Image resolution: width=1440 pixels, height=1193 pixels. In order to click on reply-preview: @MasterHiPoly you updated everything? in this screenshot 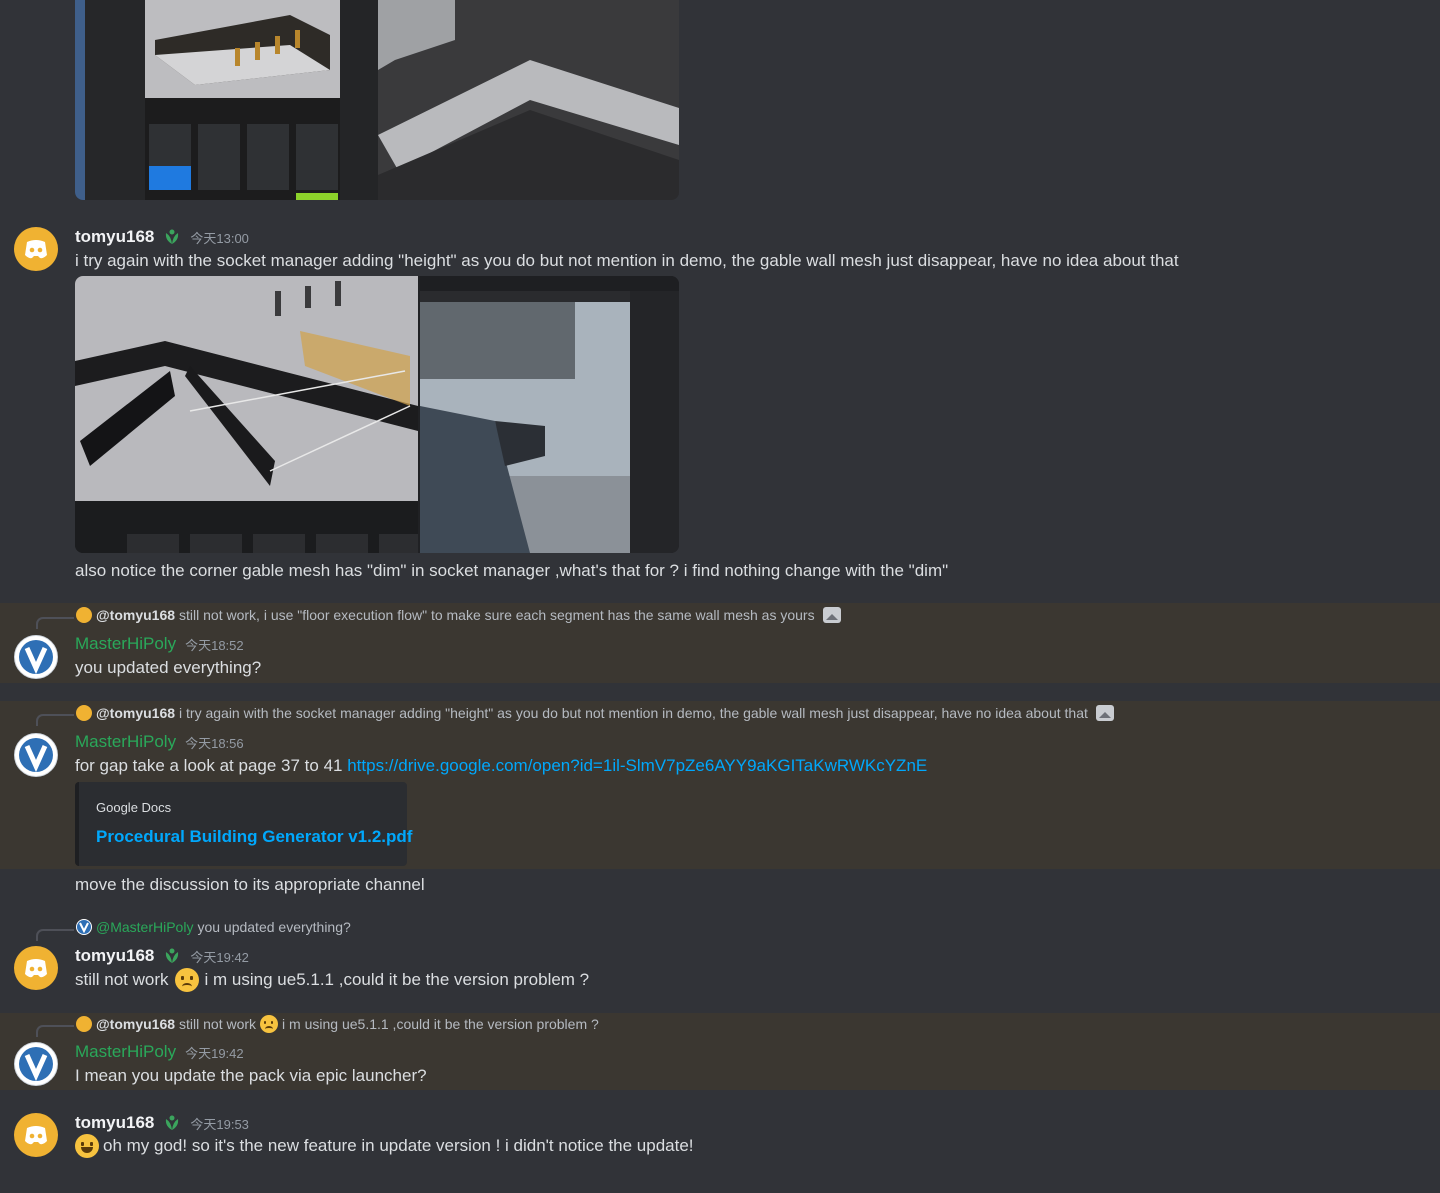, I will do `click(213, 927)`.